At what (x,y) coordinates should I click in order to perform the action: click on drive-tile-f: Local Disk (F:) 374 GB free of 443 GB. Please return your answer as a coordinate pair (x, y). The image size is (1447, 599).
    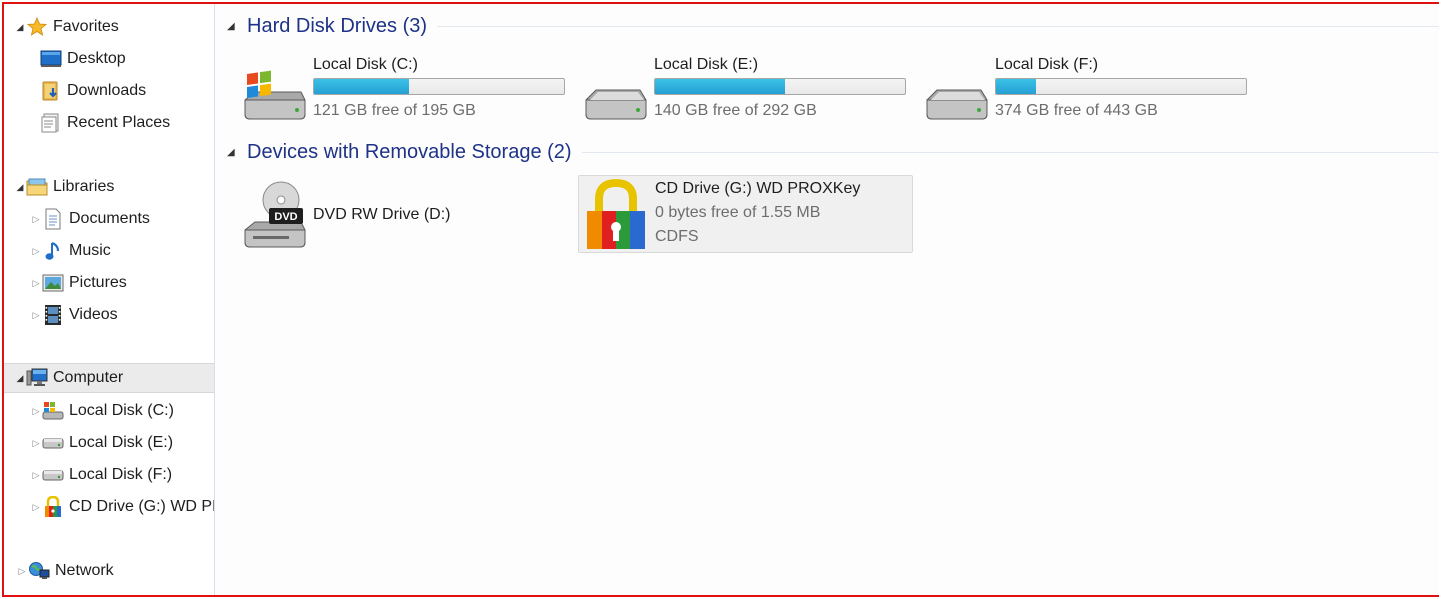
    Looking at the image, I should click on (1091, 95).